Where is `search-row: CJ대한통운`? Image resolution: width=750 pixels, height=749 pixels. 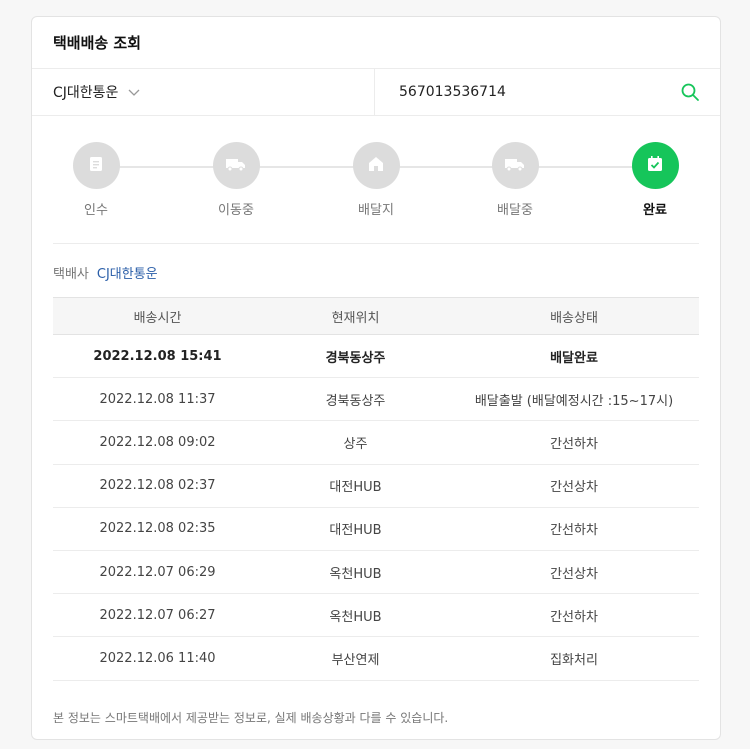 search-row: CJ대한통운 is located at coordinates (376, 92).